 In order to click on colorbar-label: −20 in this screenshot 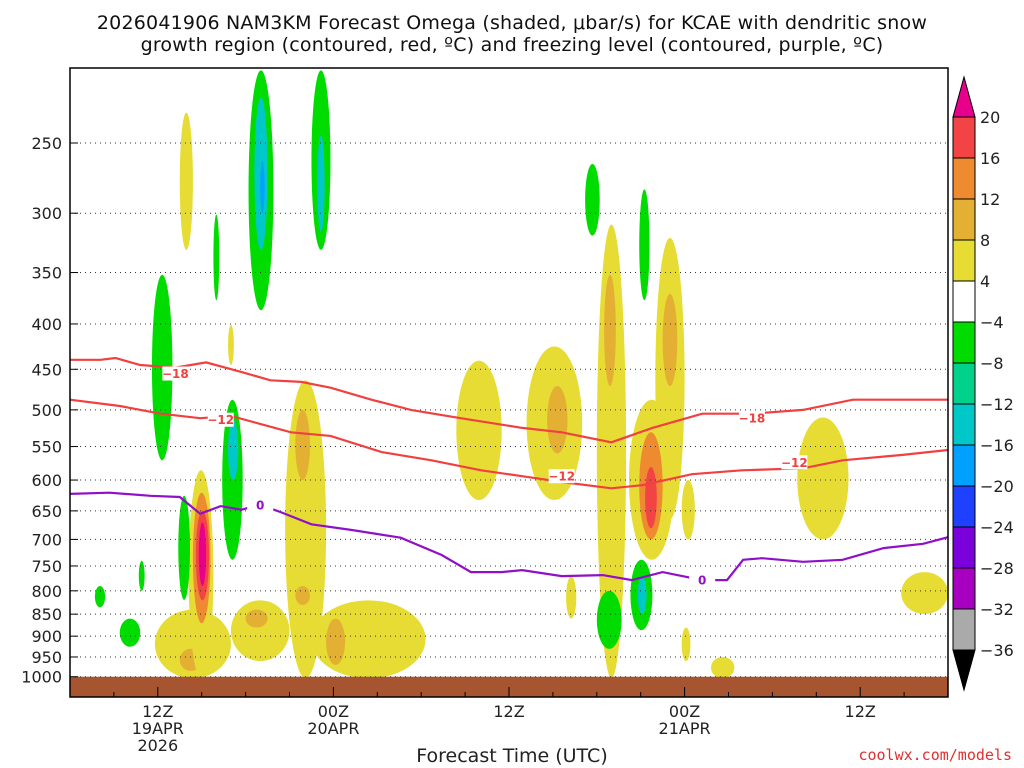, I will do `click(997, 486)`.